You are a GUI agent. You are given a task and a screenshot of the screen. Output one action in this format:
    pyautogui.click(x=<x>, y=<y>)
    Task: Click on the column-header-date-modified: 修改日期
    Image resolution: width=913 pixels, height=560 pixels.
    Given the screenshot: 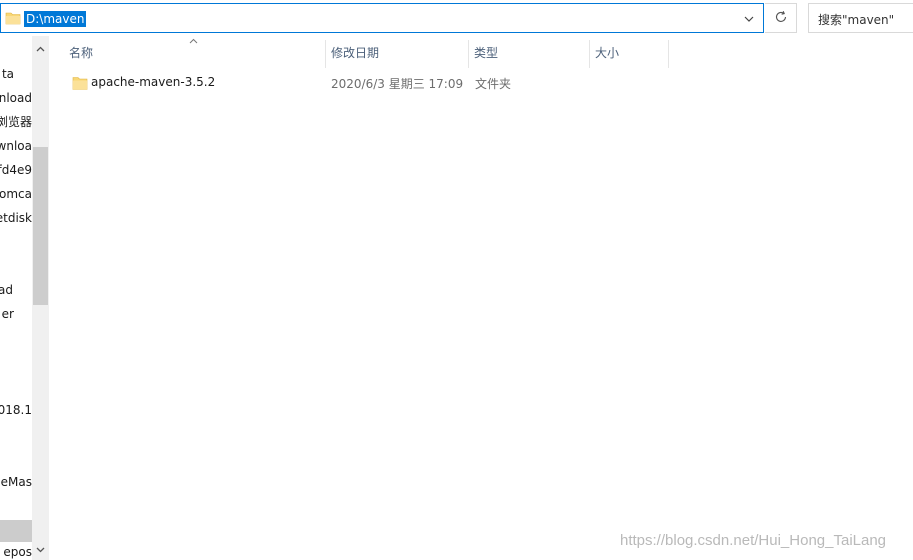 What is the action you would take?
    pyautogui.click(x=396, y=53)
    